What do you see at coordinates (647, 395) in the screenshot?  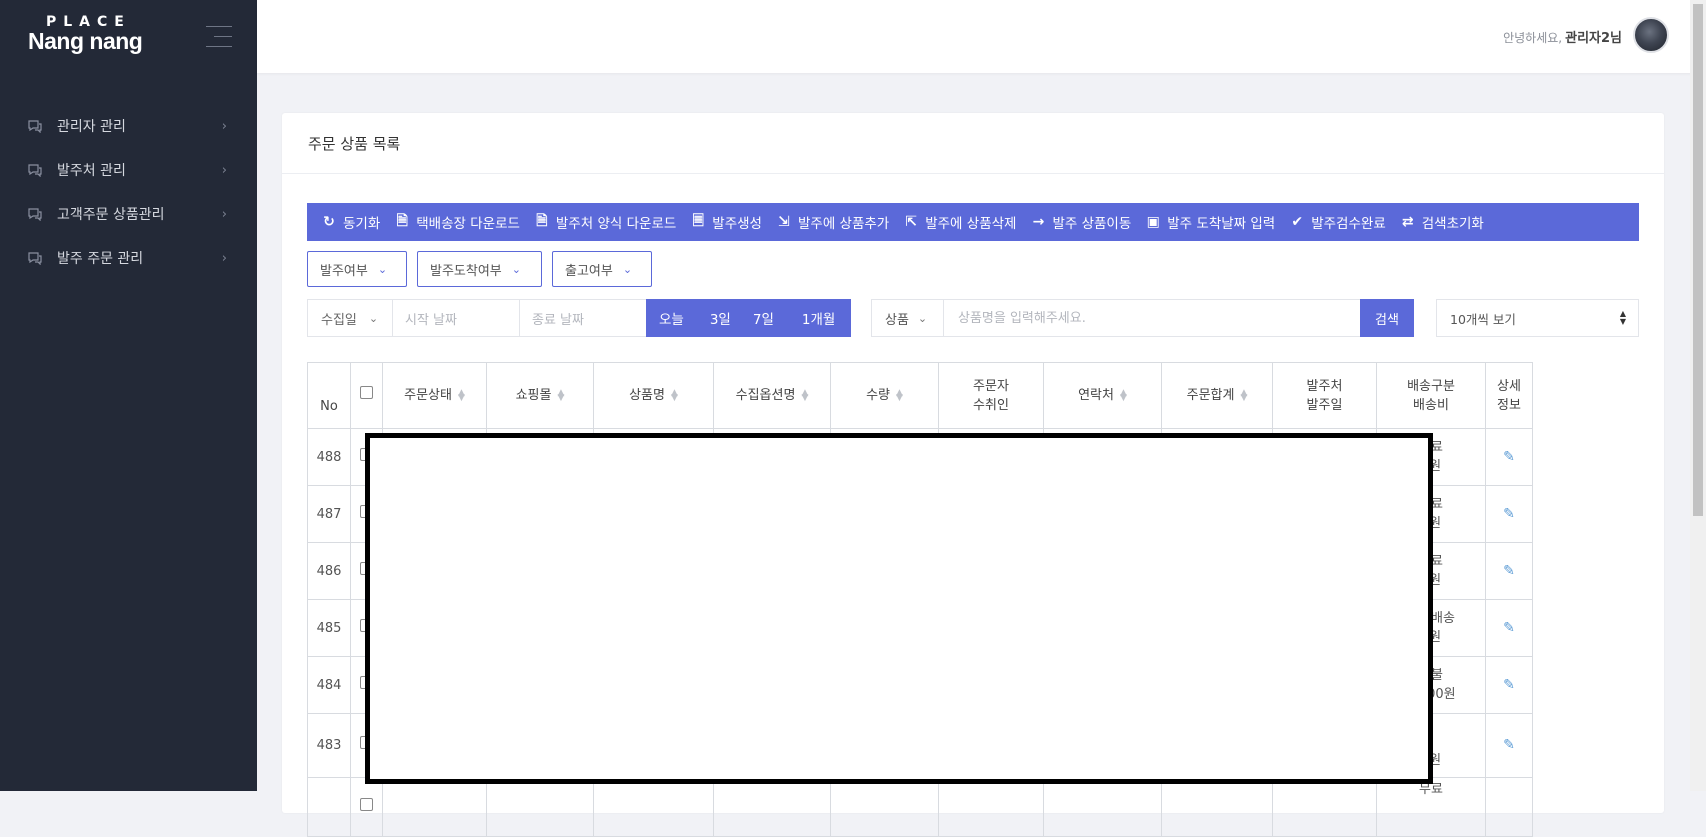 I see `col-product-label: 상품명` at bounding box center [647, 395].